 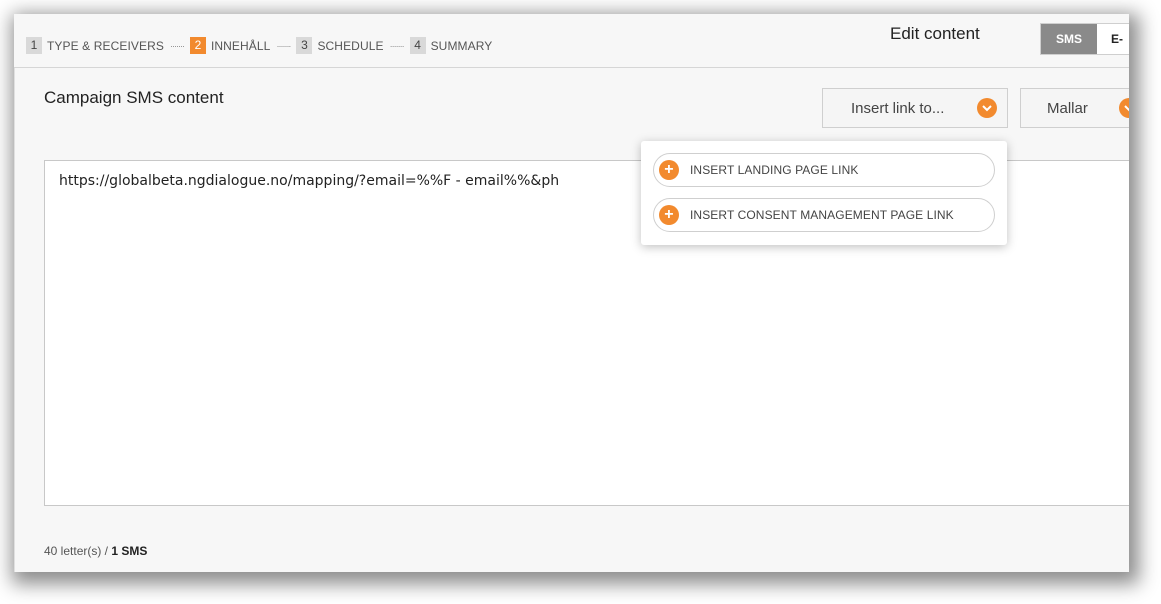 I want to click on insert-consent-management-link-option: + INSERT CONSENT MANAGEMENT PAGE LINK, so click(x=824, y=215).